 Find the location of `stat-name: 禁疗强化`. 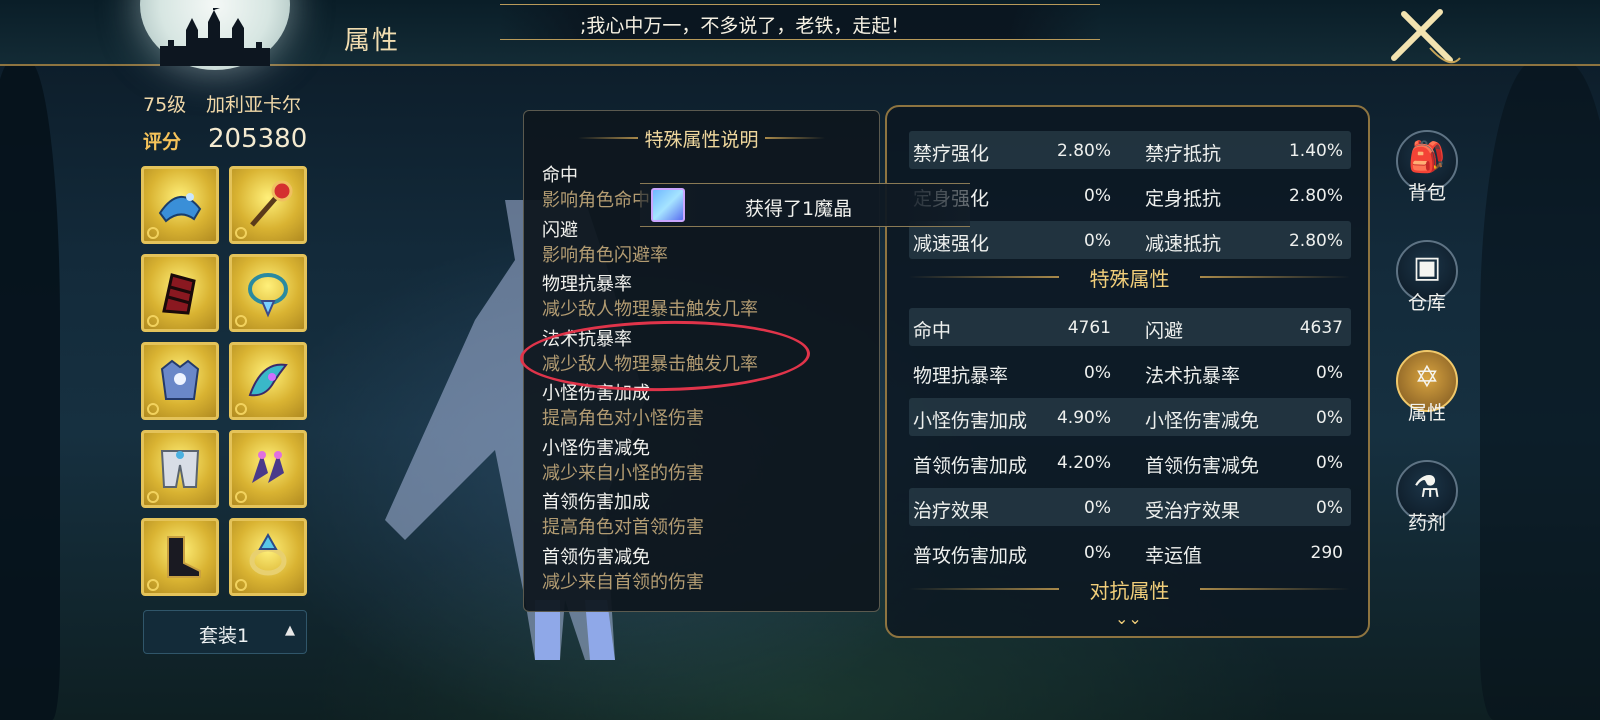

stat-name: 禁疗强化 is located at coordinates (951, 154).